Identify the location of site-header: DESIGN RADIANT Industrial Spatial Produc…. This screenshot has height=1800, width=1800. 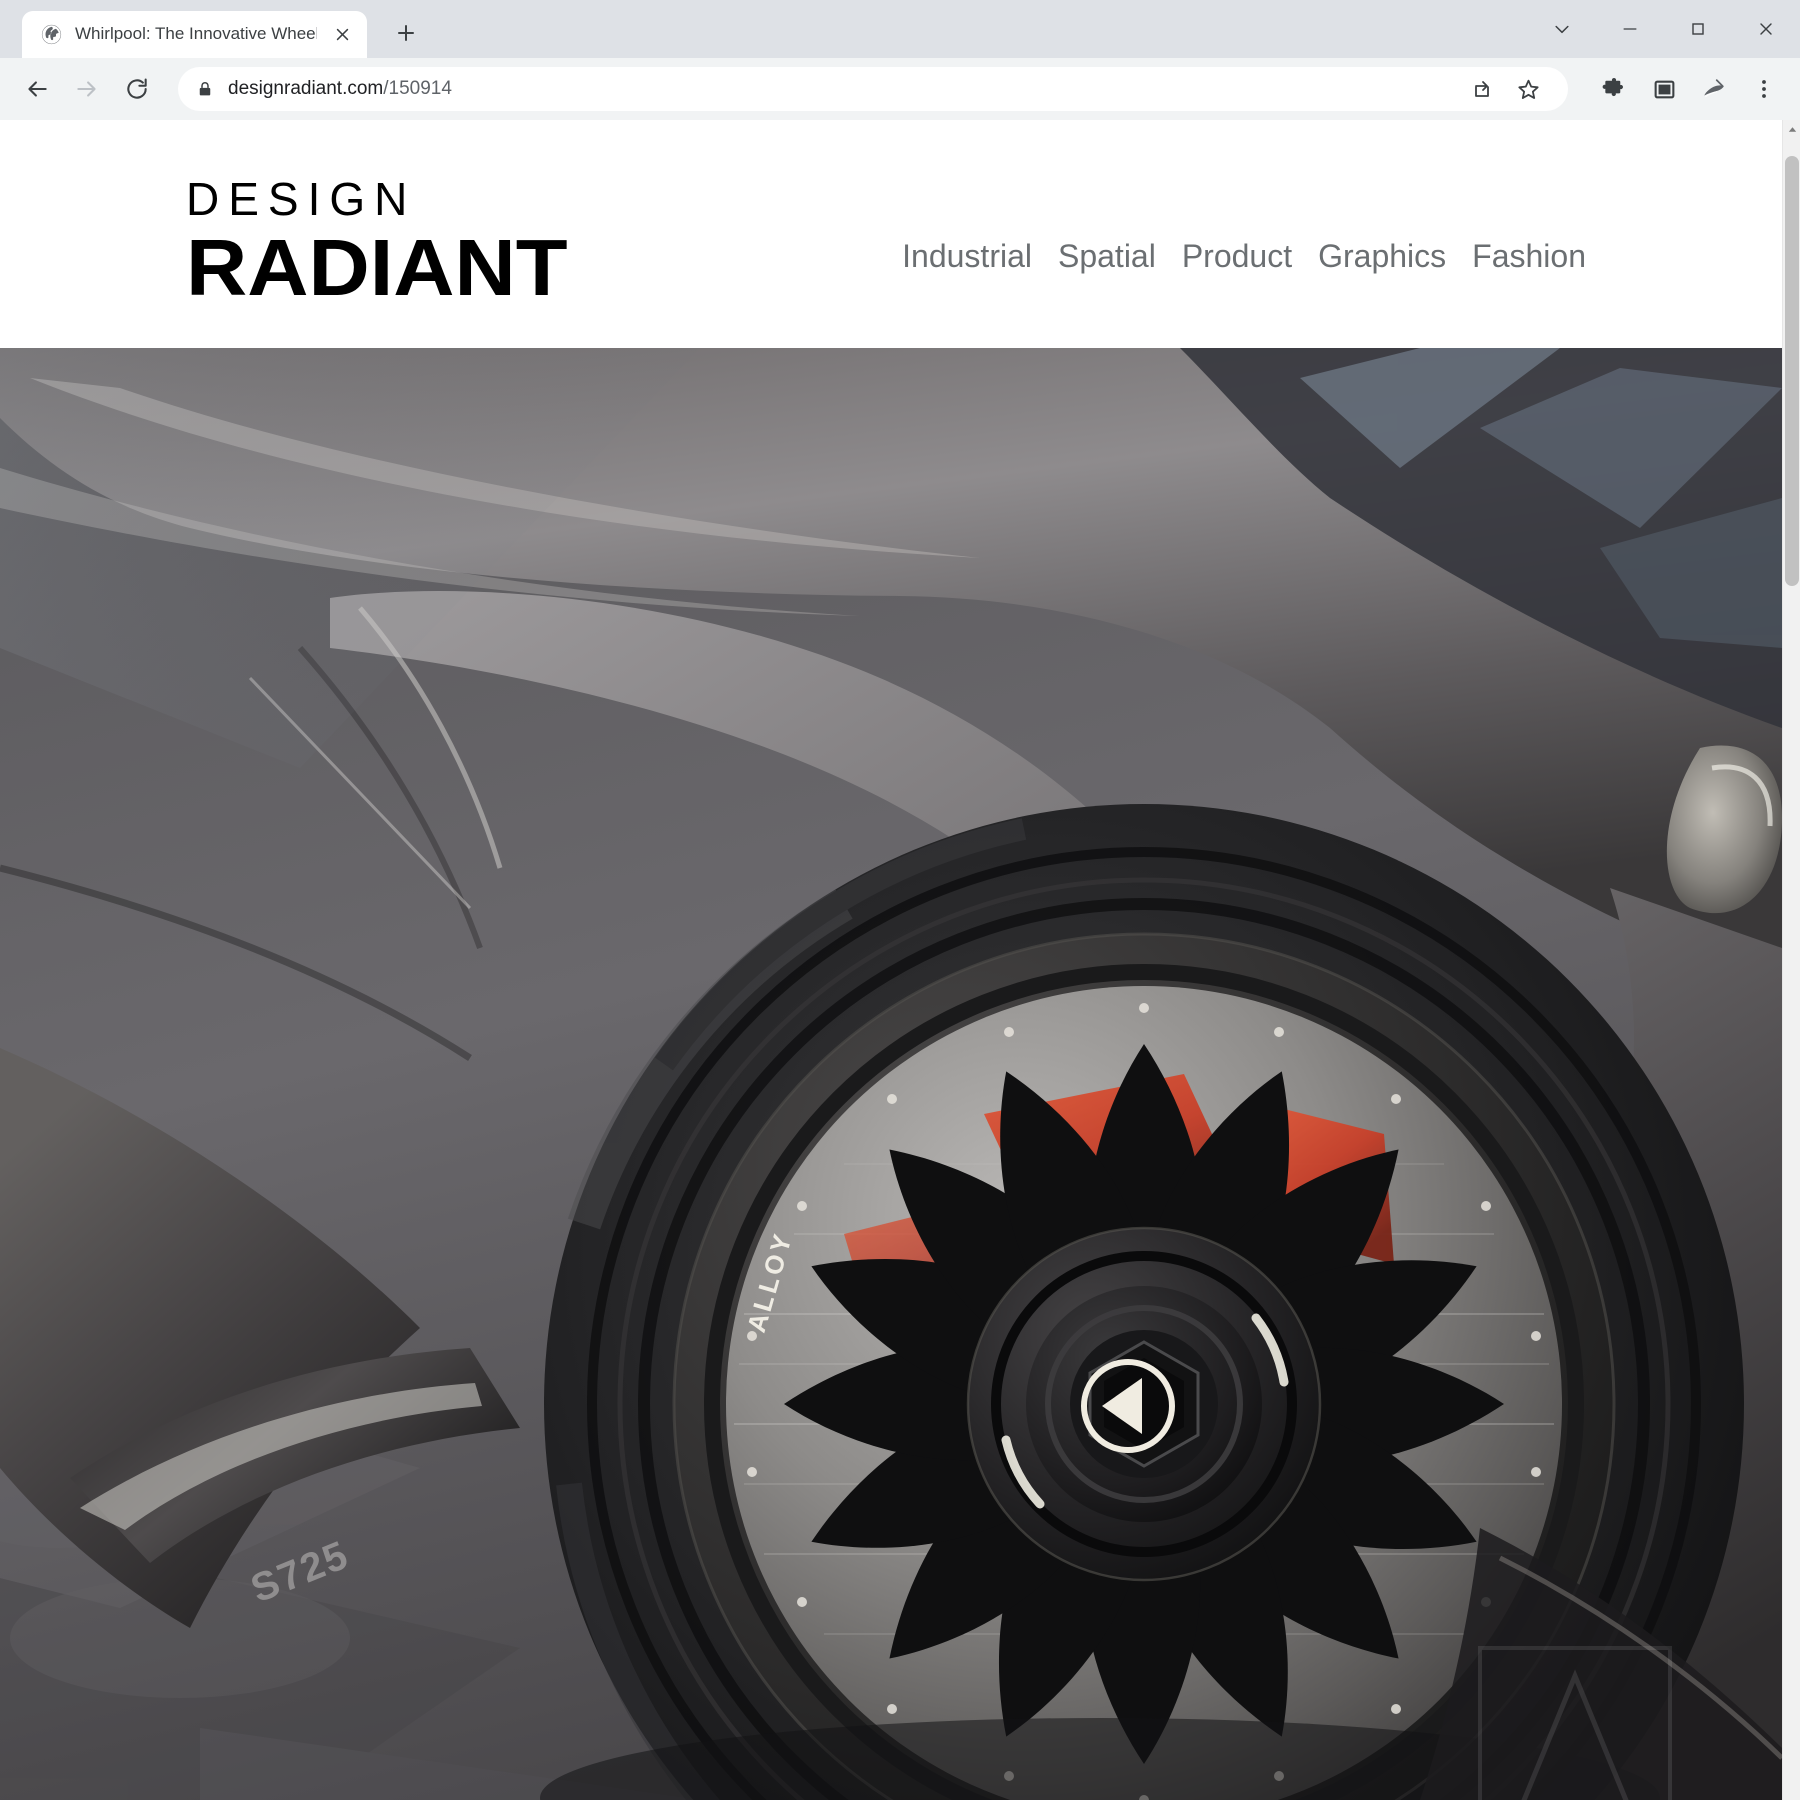
(891, 234).